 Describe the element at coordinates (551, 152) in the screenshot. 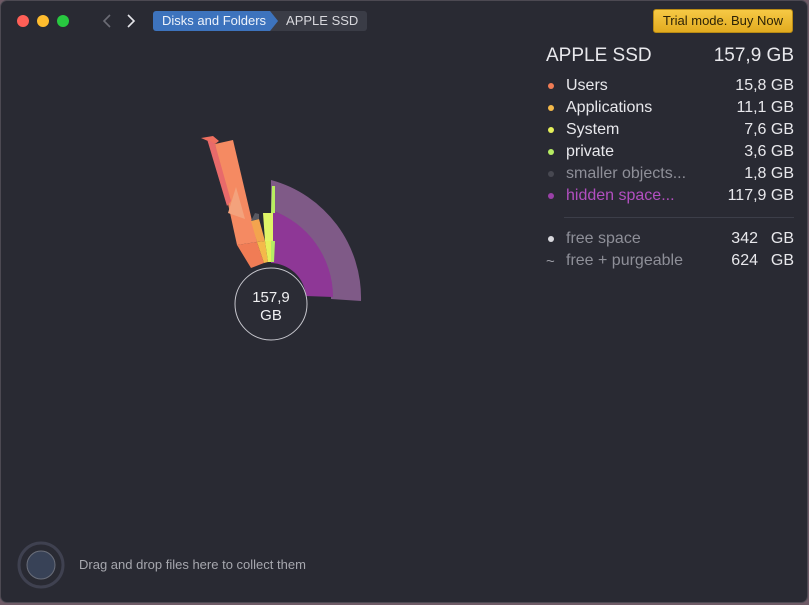

I see `private-color-dot` at that location.